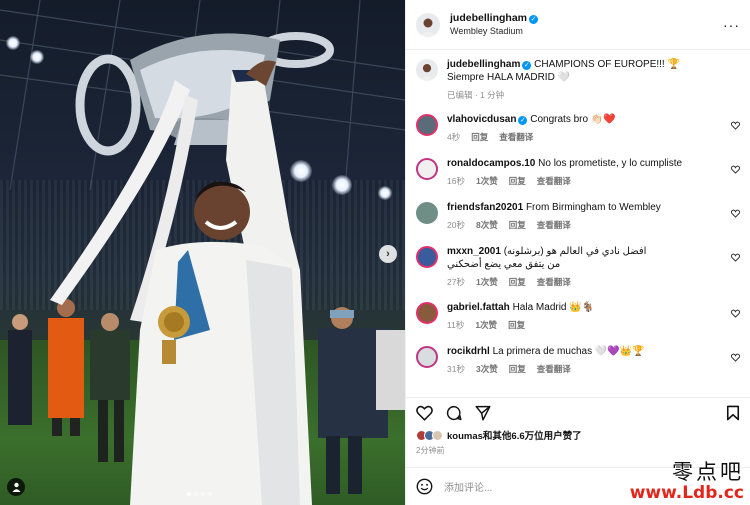 The width and height of the screenshot is (750, 505). What do you see at coordinates (487, 369) in the screenshot?
I see `comment-like-count: 3次赞` at bounding box center [487, 369].